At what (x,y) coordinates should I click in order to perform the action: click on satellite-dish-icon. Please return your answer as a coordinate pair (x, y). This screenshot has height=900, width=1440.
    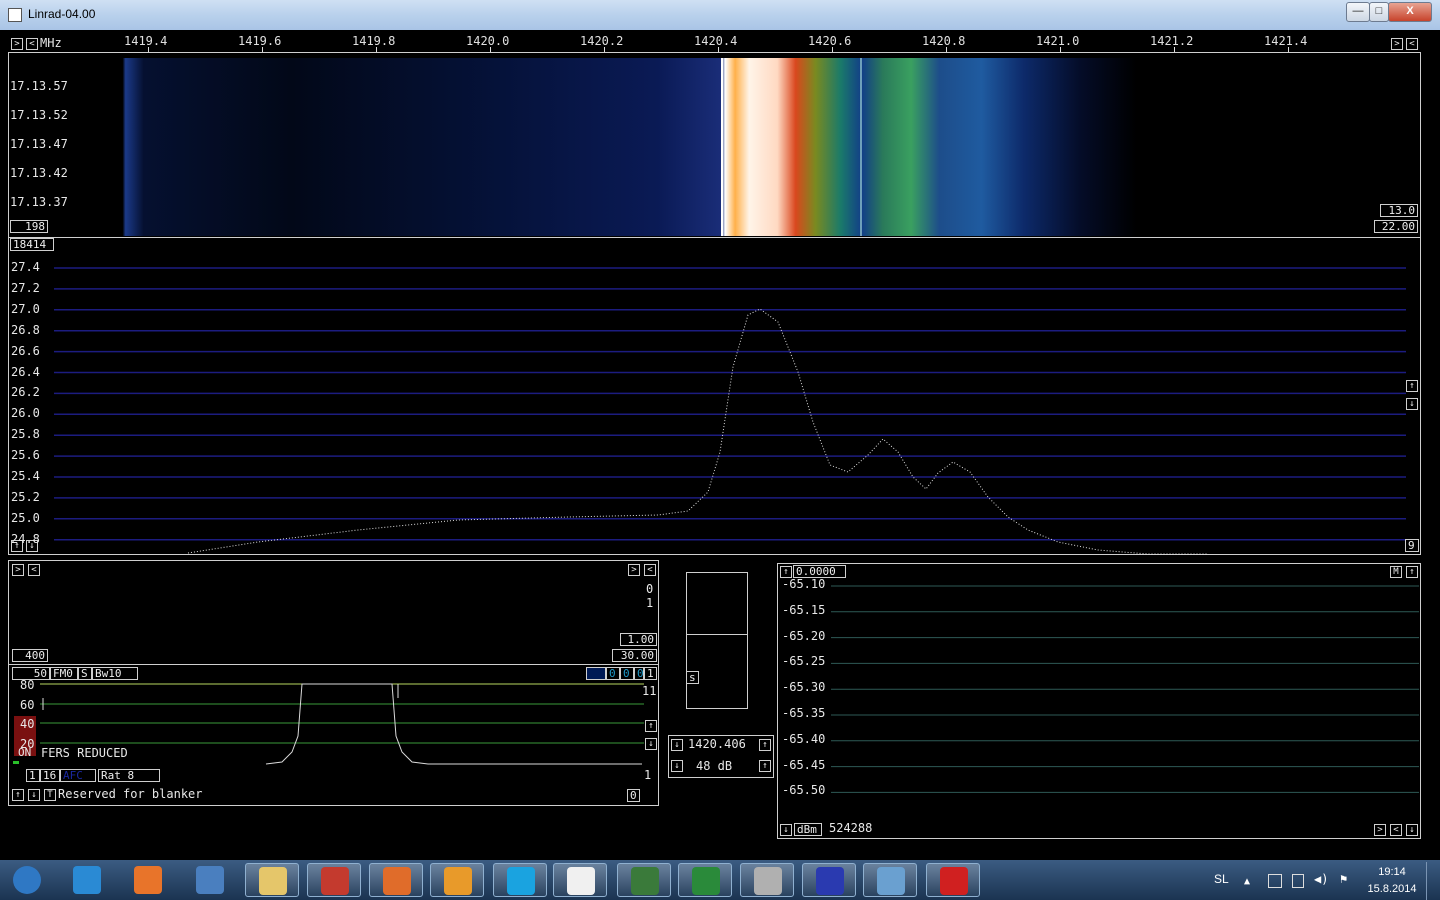
    Looking at the image, I should click on (829, 880).